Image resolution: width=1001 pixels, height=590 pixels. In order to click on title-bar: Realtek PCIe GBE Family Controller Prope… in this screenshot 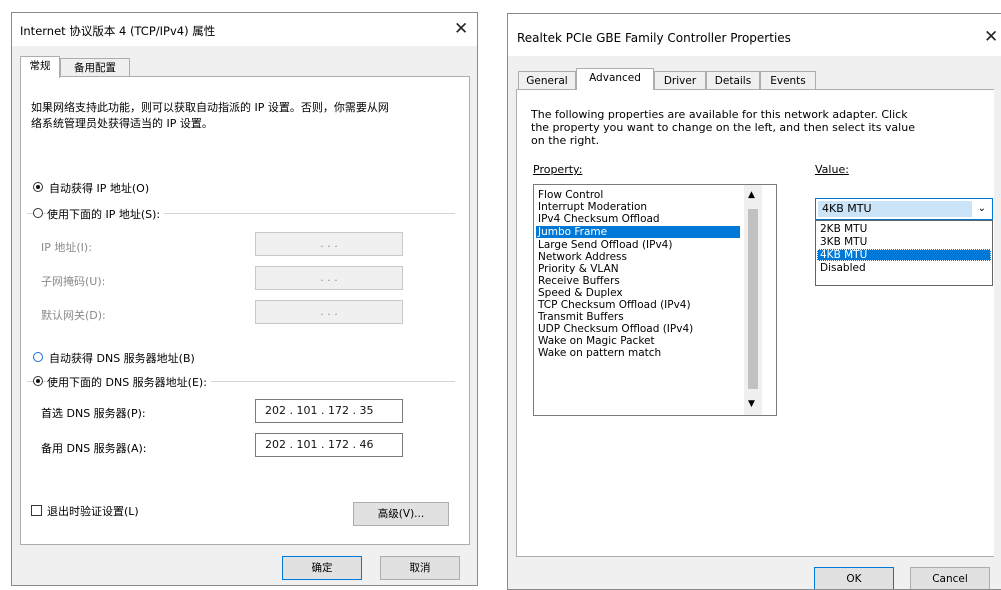, I will do `click(754, 35)`.